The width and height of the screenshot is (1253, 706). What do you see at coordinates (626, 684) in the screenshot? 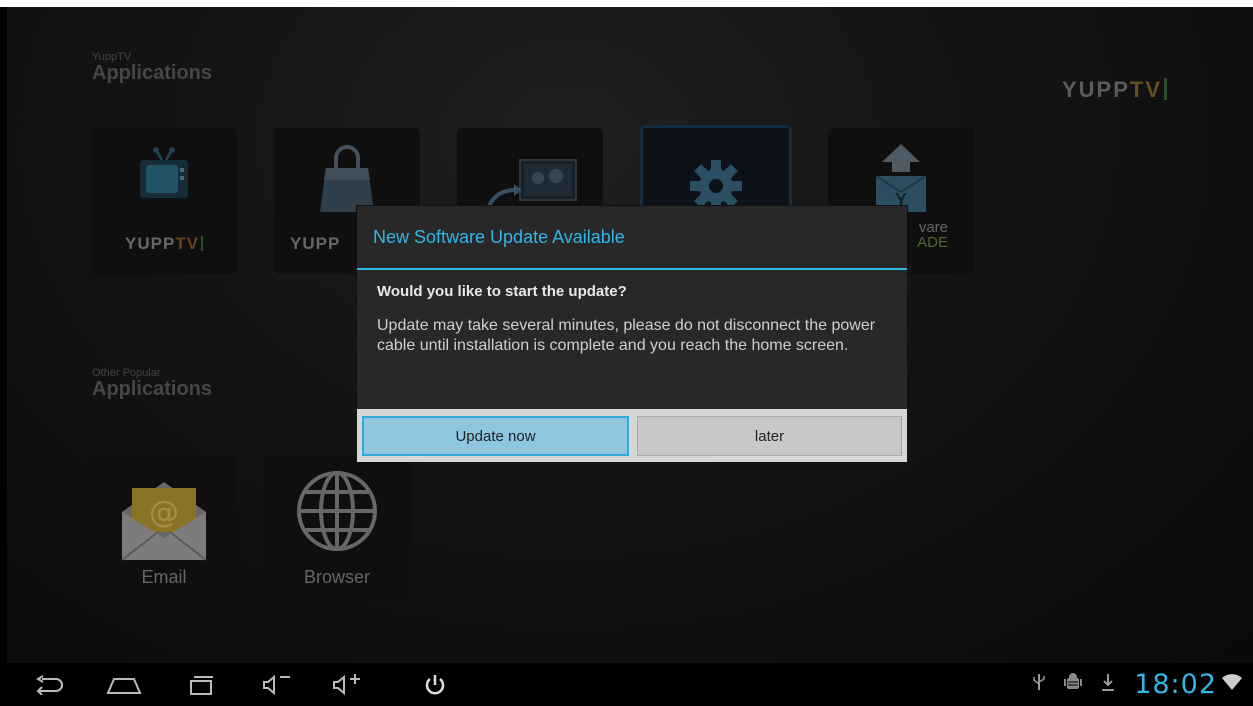
I see `system-navigation-bar: 18:02` at bounding box center [626, 684].